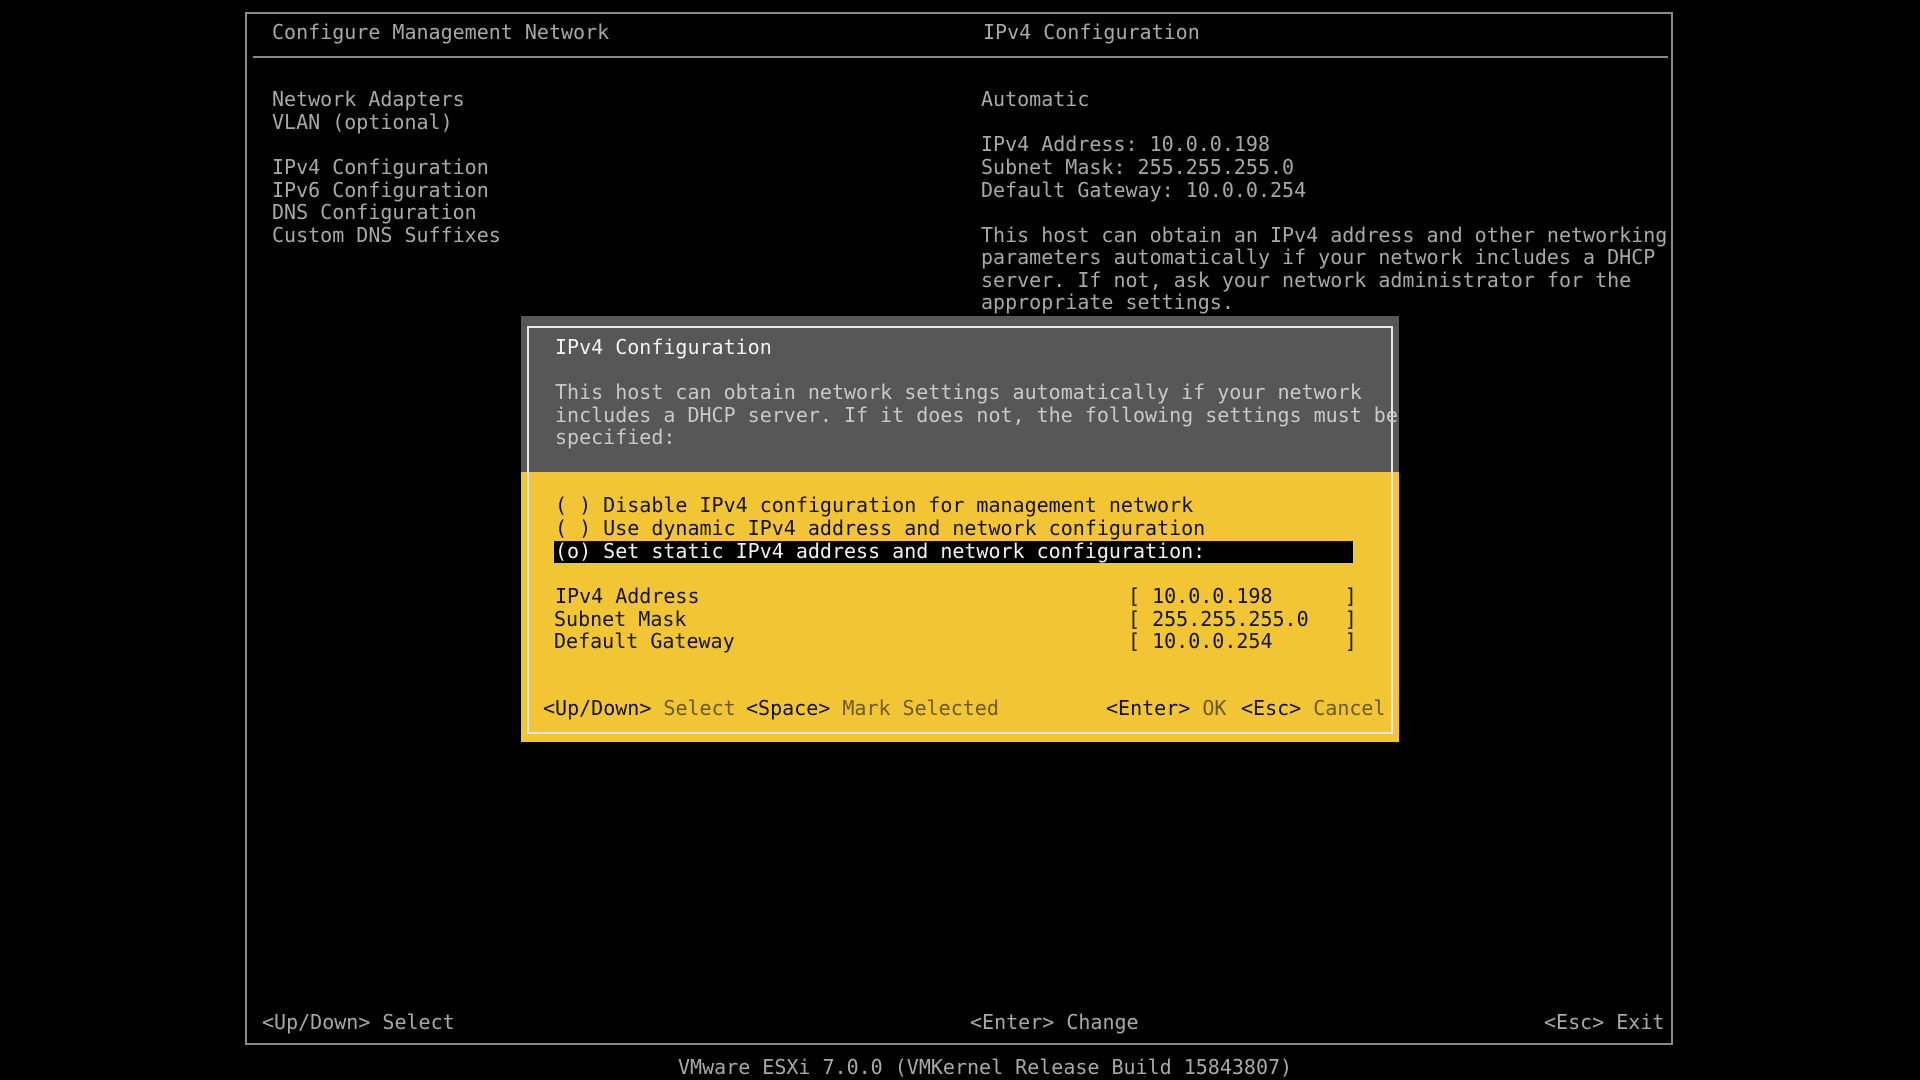  Describe the element at coordinates (1035, 99) in the screenshot. I see `ipv4-mode: Automatic` at that location.